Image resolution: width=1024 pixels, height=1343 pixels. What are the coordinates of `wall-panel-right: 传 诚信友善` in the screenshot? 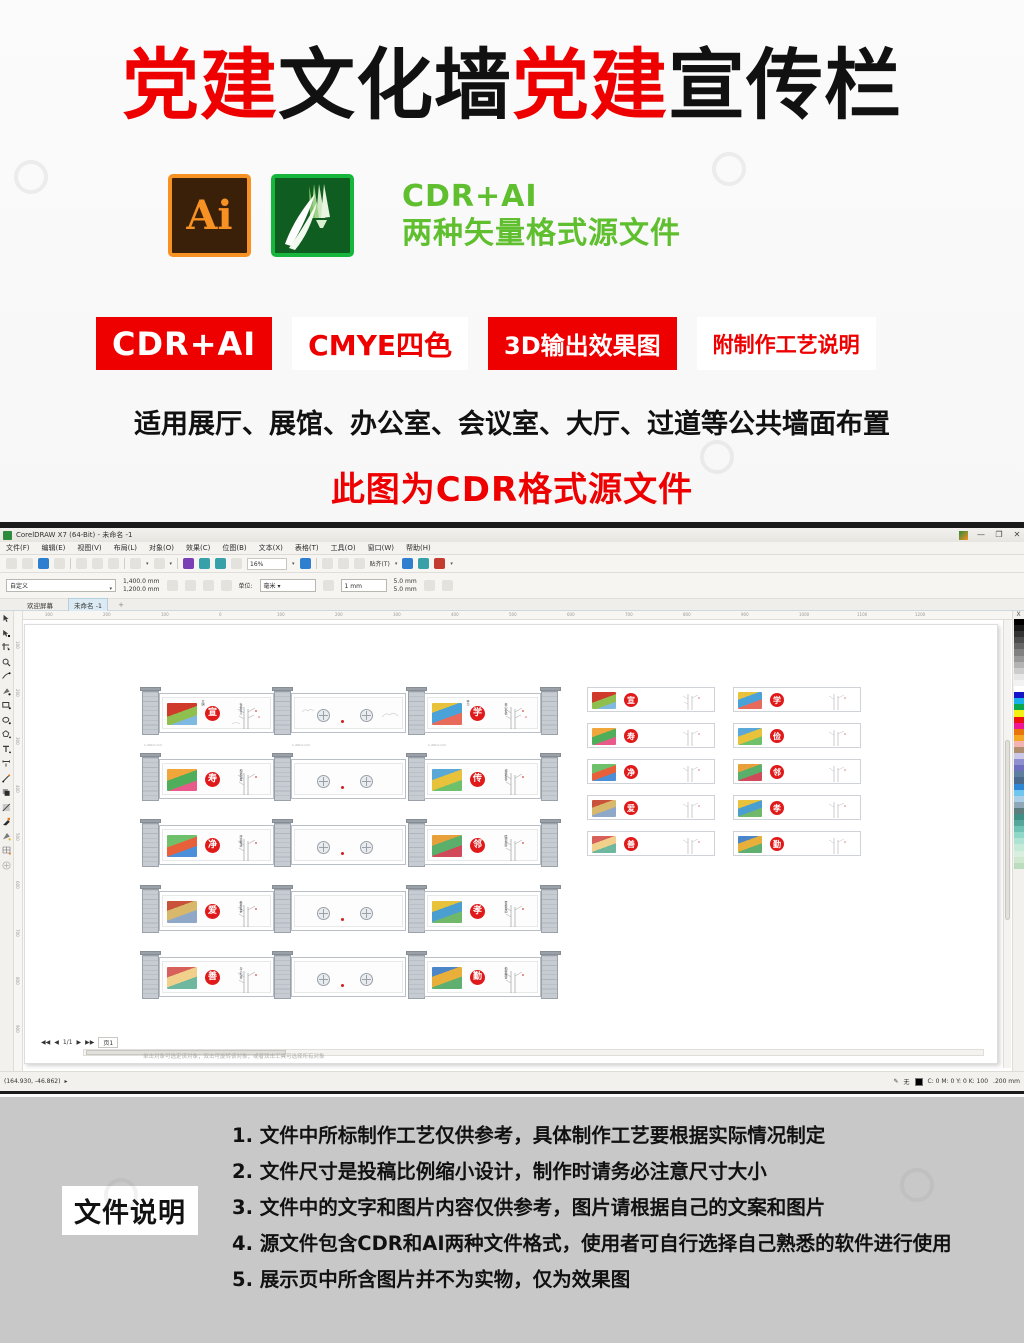 It's located at (482, 779).